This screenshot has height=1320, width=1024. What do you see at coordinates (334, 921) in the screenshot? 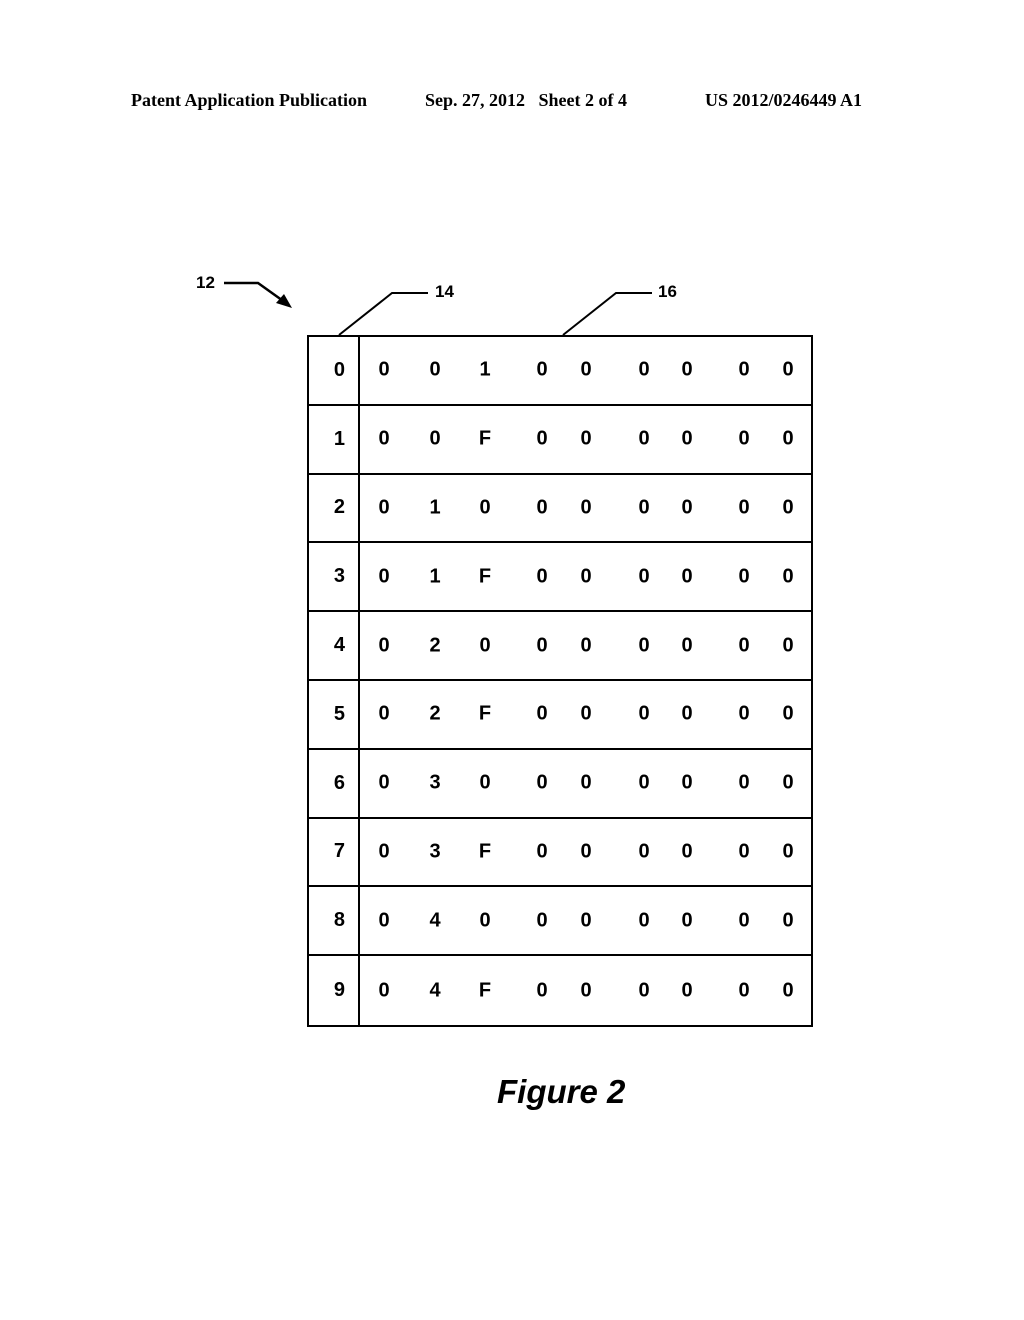
I see `row-index-cell: 8` at bounding box center [334, 921].